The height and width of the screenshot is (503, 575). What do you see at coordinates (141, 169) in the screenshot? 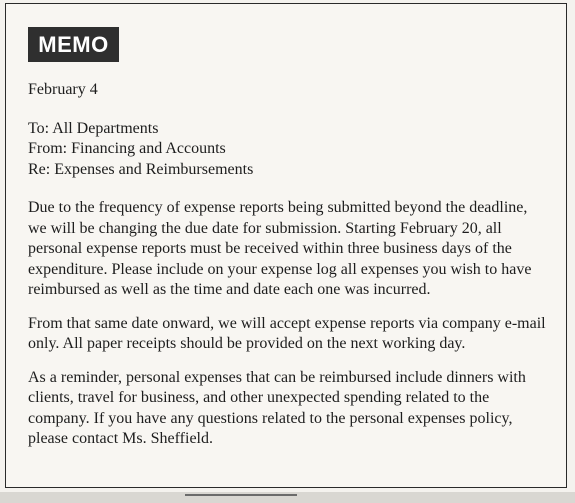
I see `memo-subject-line: Re: Expenses and Reimbursements` at bounding box center [141, 169].